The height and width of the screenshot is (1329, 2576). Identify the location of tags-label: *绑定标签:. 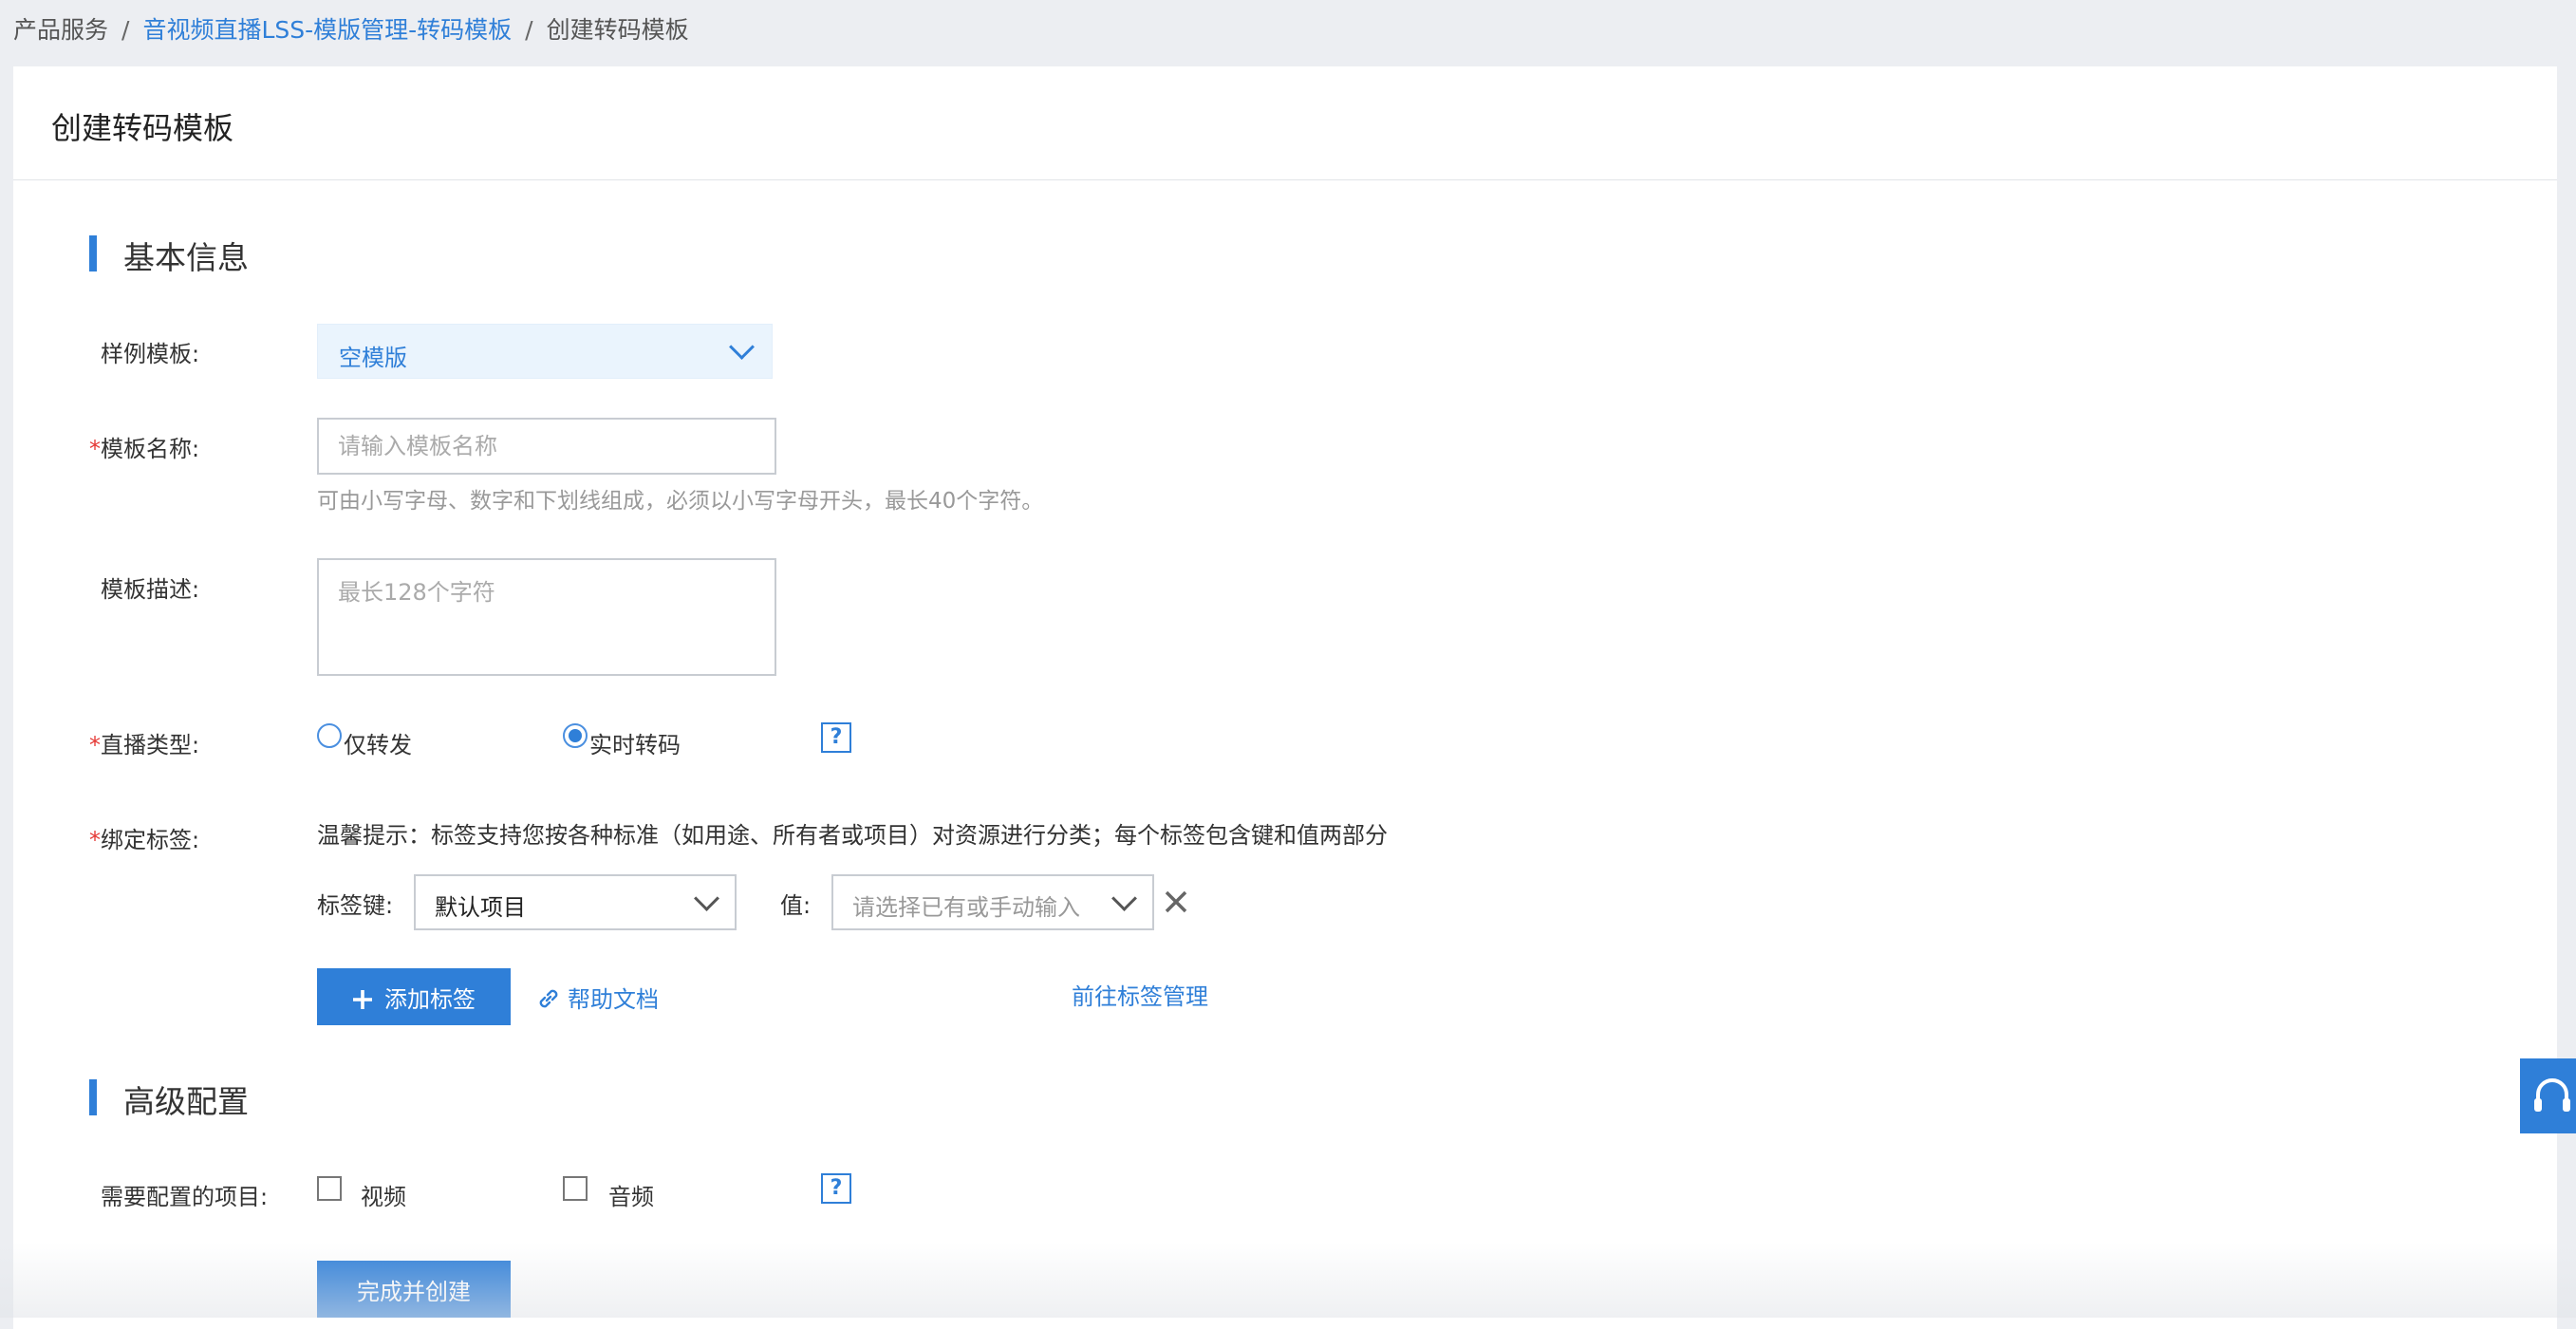
(145, 840).